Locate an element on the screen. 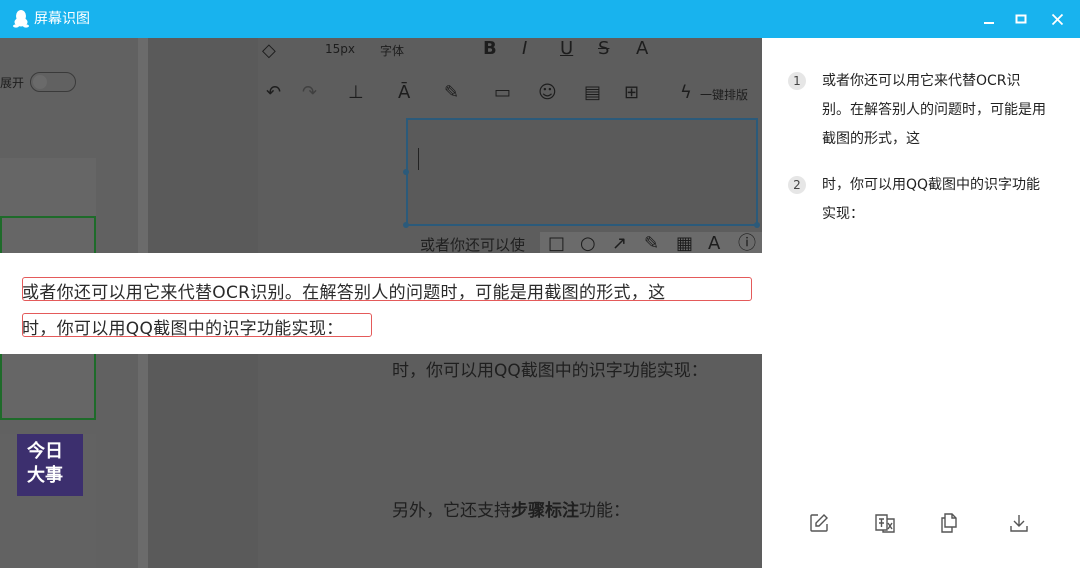 Image resolution: width=1080 pixels, height=568 pixels. preview-text-box is located at coordinates (582, 172).